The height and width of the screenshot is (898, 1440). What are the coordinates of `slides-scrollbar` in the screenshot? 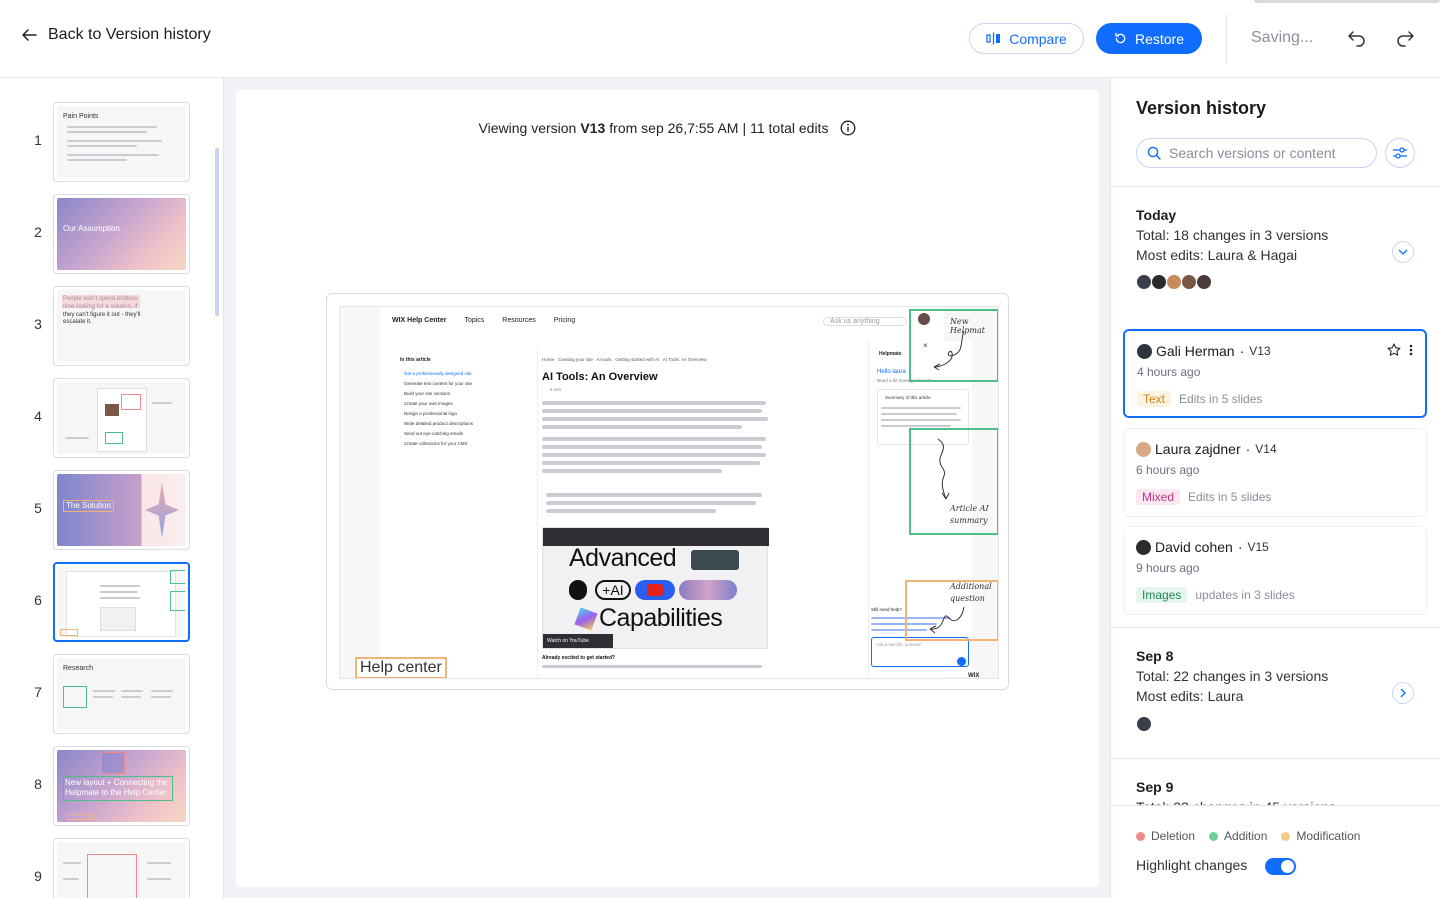 It's located at (217, 232).